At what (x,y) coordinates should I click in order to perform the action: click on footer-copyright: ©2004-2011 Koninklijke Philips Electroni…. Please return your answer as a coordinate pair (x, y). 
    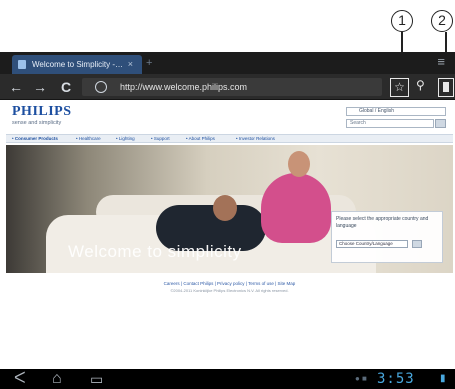
    Looking at the image, I should click on (229, 290).